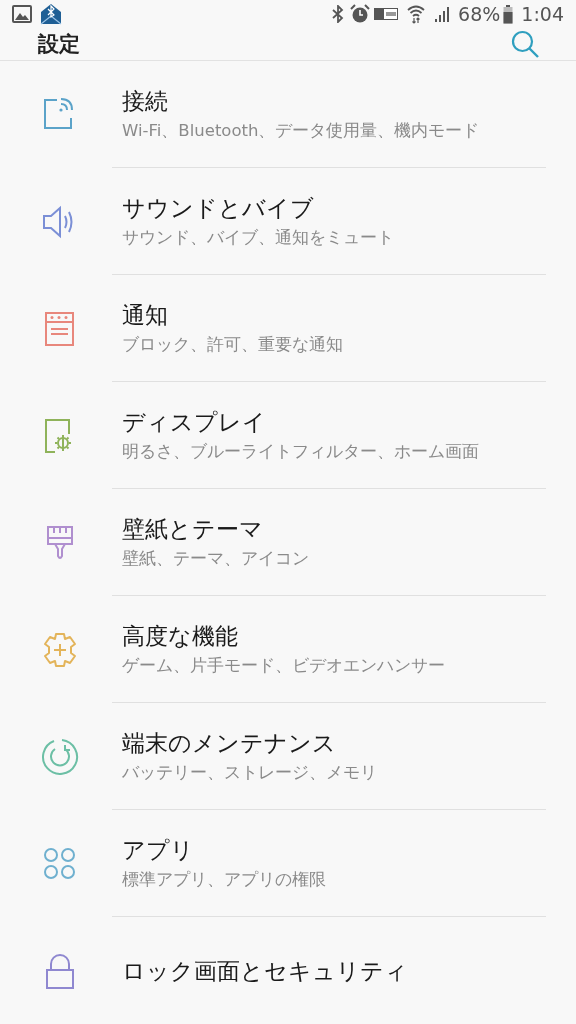 The image size is (576, 1024). Describe the element at coordinates (249, 743) in the screenshot. I see `setting-title: 端末のメンテナンス` at that location.